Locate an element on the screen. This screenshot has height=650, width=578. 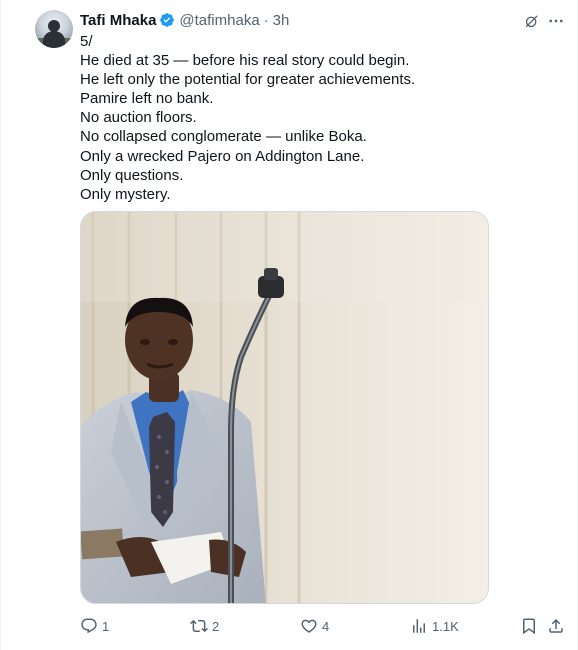
tweet-text-line: Only a wrecked Pajero on Addington Lane. is located at coordinates (222, 156).